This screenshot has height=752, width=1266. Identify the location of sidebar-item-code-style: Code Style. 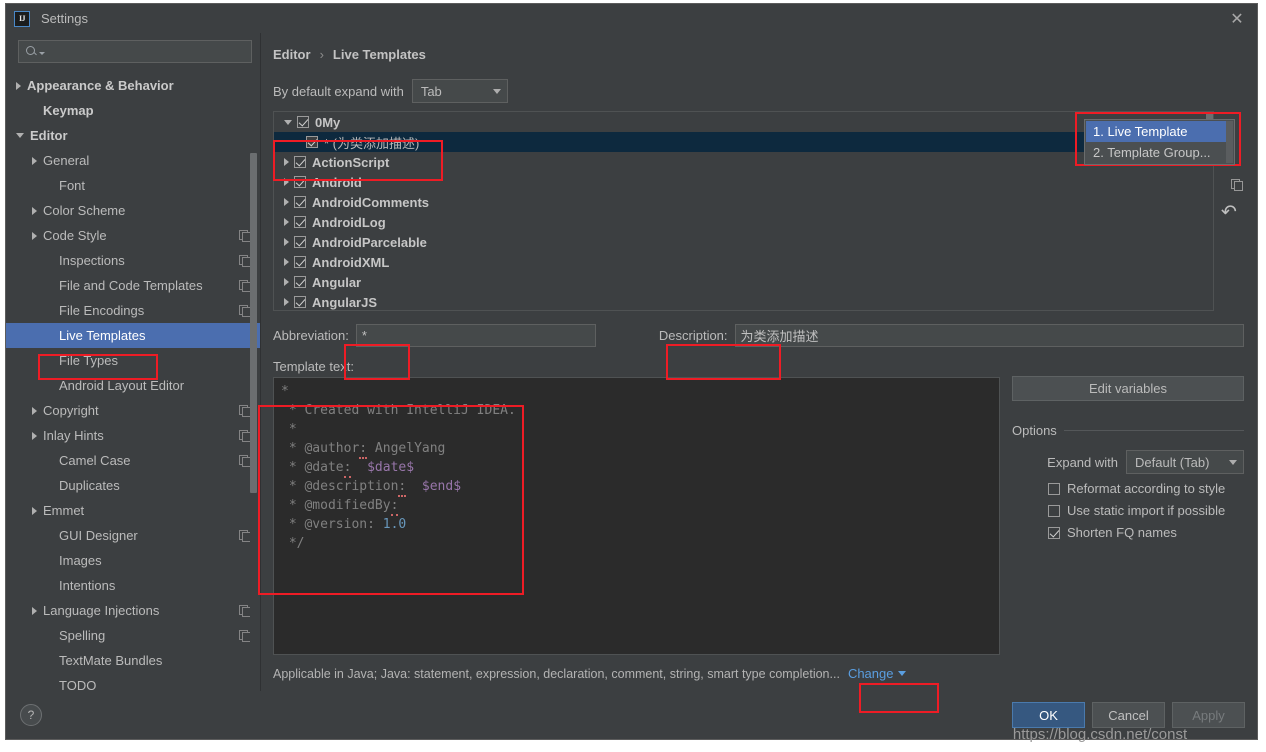
(133, 235).